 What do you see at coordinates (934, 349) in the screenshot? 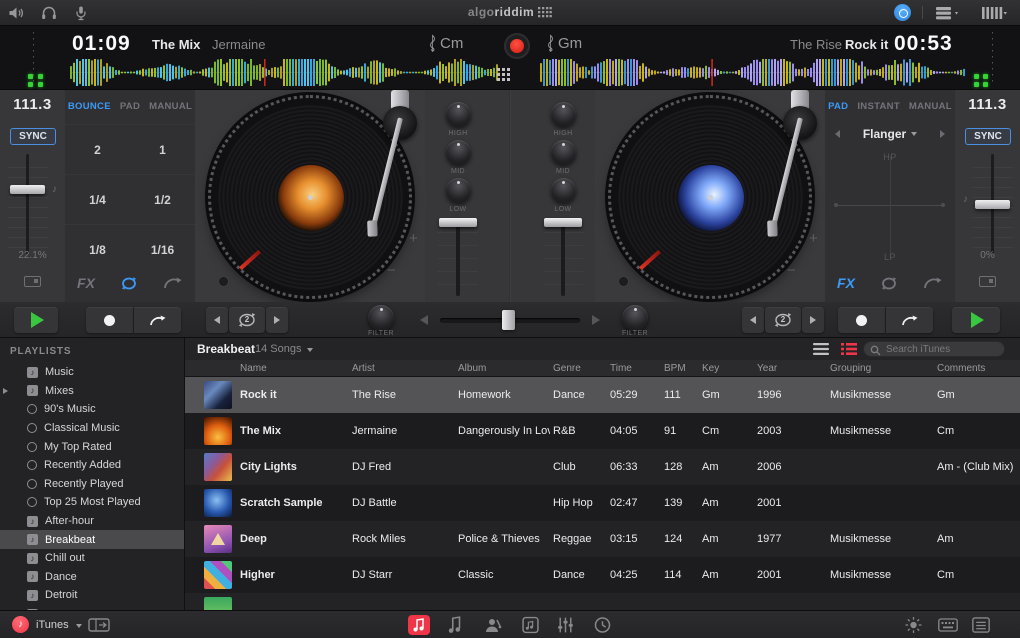
I see `search-field` at bounding box center [934, 349].